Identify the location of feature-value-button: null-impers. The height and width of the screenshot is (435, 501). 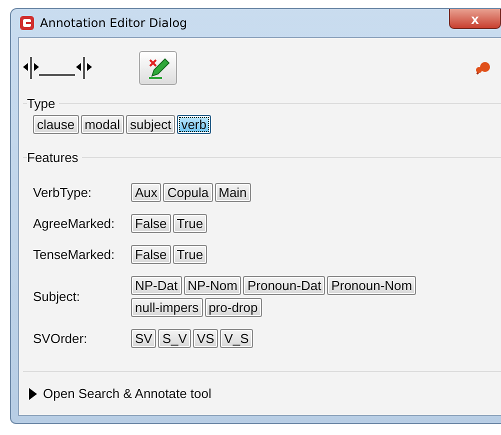
(167, 307).